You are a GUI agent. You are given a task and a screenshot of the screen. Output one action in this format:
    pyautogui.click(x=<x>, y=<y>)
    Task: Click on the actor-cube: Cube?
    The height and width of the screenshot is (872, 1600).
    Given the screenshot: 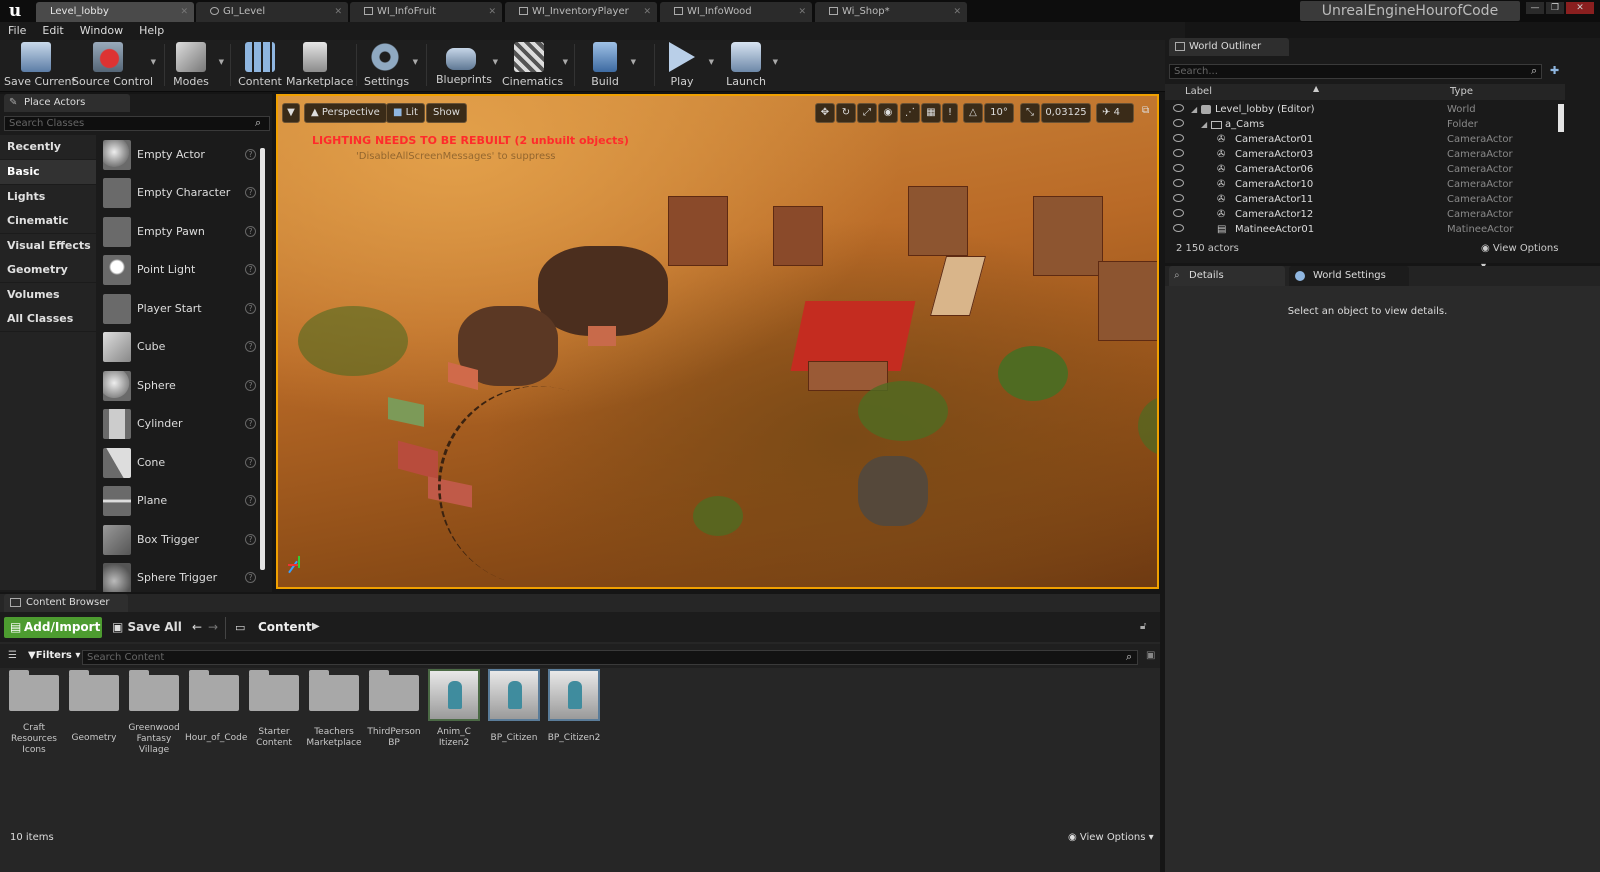 What is the action you would take?
    pyautogui.click(x=179, y=349)
    